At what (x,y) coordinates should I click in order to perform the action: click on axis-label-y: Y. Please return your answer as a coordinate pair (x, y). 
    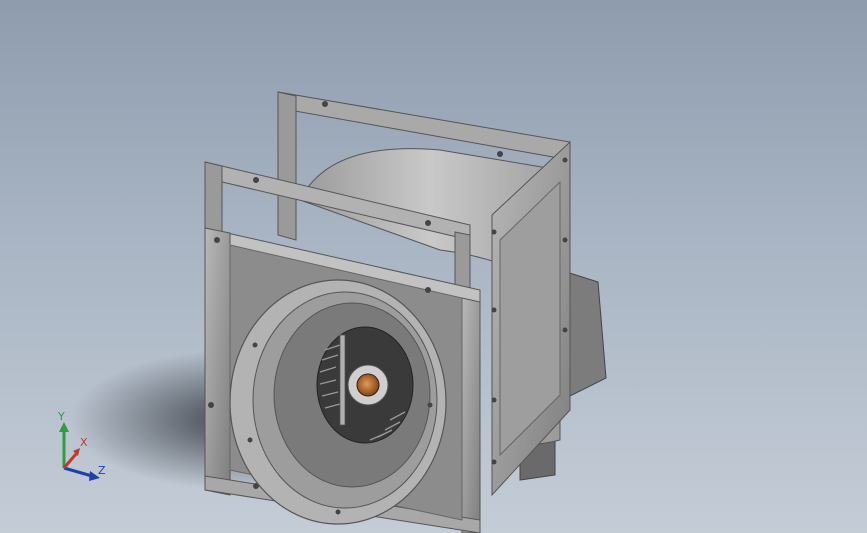
    Looking at the image, I should click on (61, 416).